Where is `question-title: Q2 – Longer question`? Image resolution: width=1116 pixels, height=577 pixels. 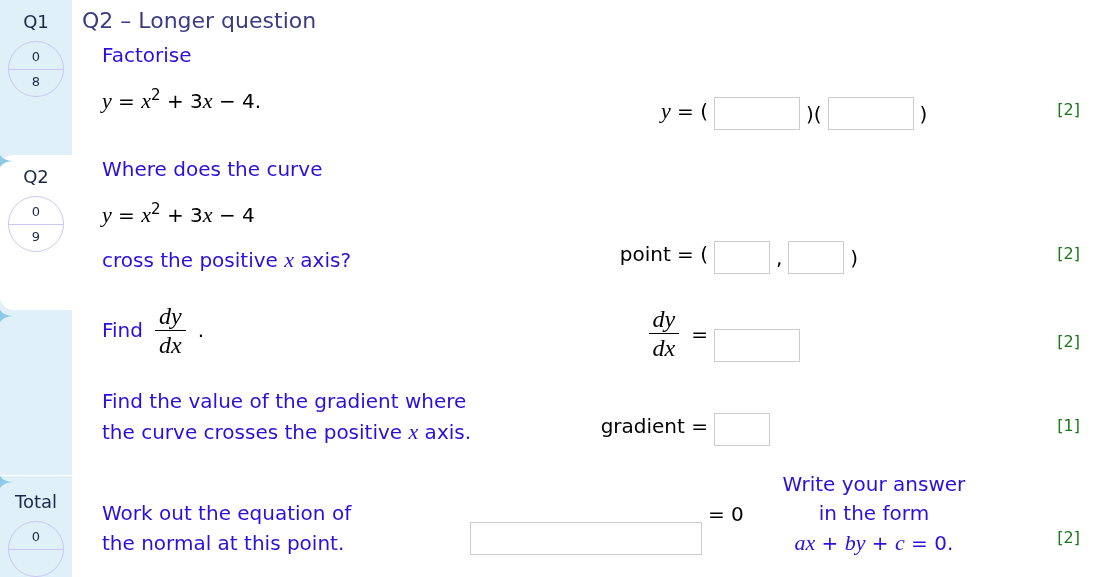 question-title: Q2 – Longer question is located at coordinates (200, 20).